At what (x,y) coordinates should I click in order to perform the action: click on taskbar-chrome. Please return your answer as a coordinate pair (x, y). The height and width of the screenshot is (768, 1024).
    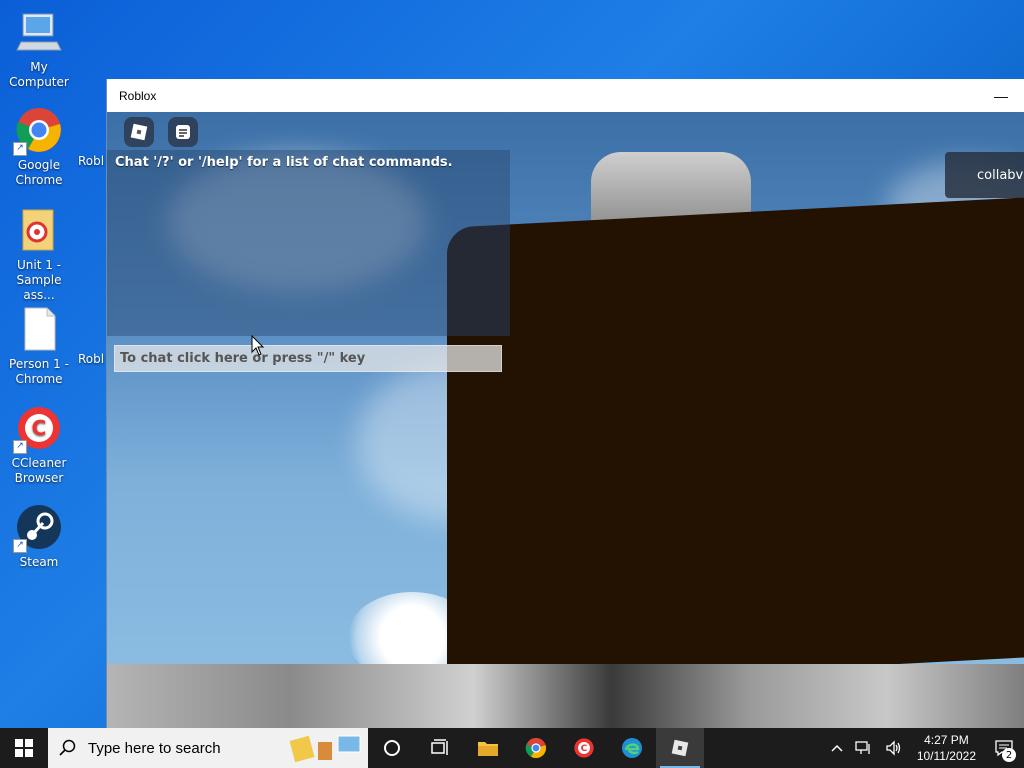
    Looking at the image, I should click on (536, 748).